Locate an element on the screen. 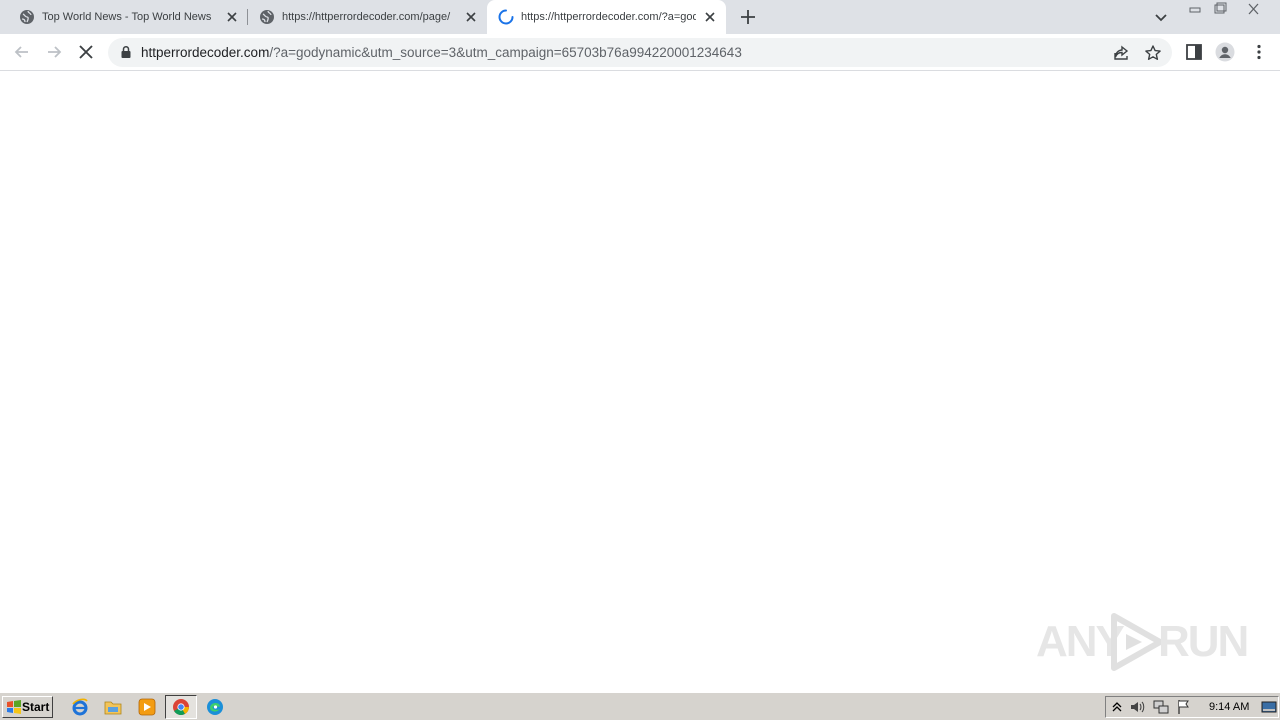 The image size is (1280, 720). kebab-menu-icon is located at coordinates (1259, 52).